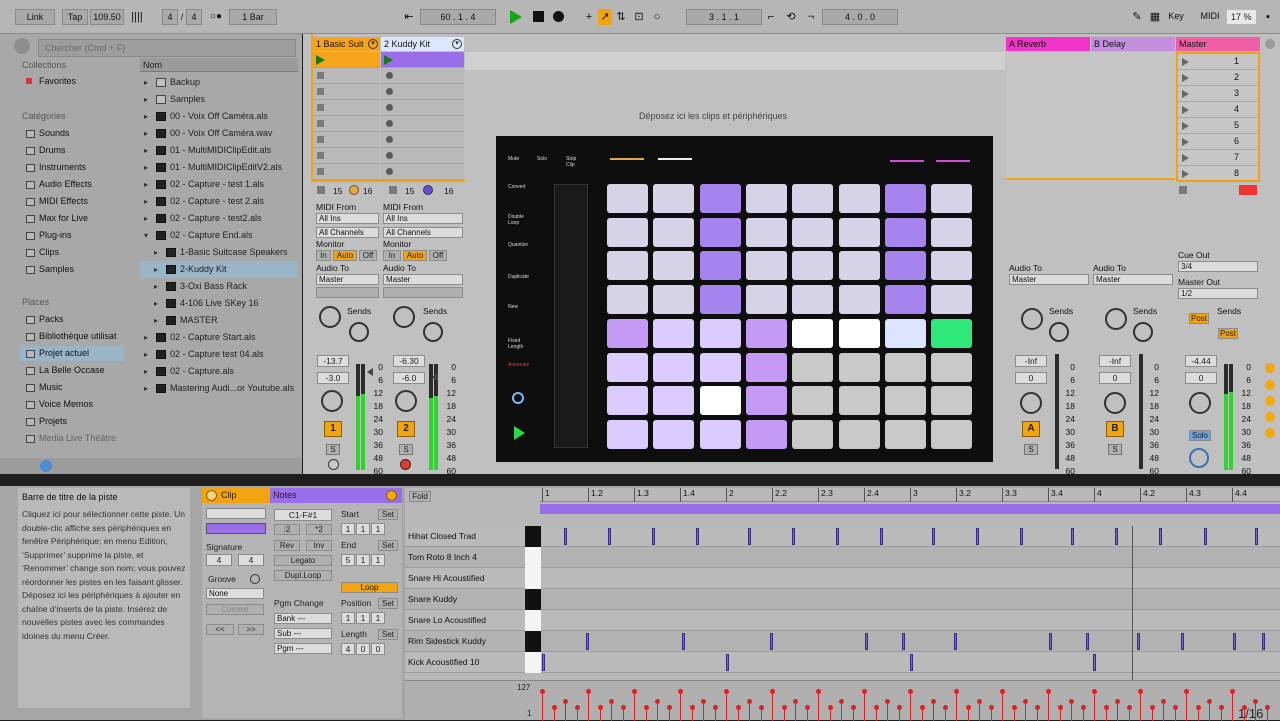  What do you see at coordinates (51, 387) in the screenshot?
I see `place-music: Music` at bounding box center [51, 387].